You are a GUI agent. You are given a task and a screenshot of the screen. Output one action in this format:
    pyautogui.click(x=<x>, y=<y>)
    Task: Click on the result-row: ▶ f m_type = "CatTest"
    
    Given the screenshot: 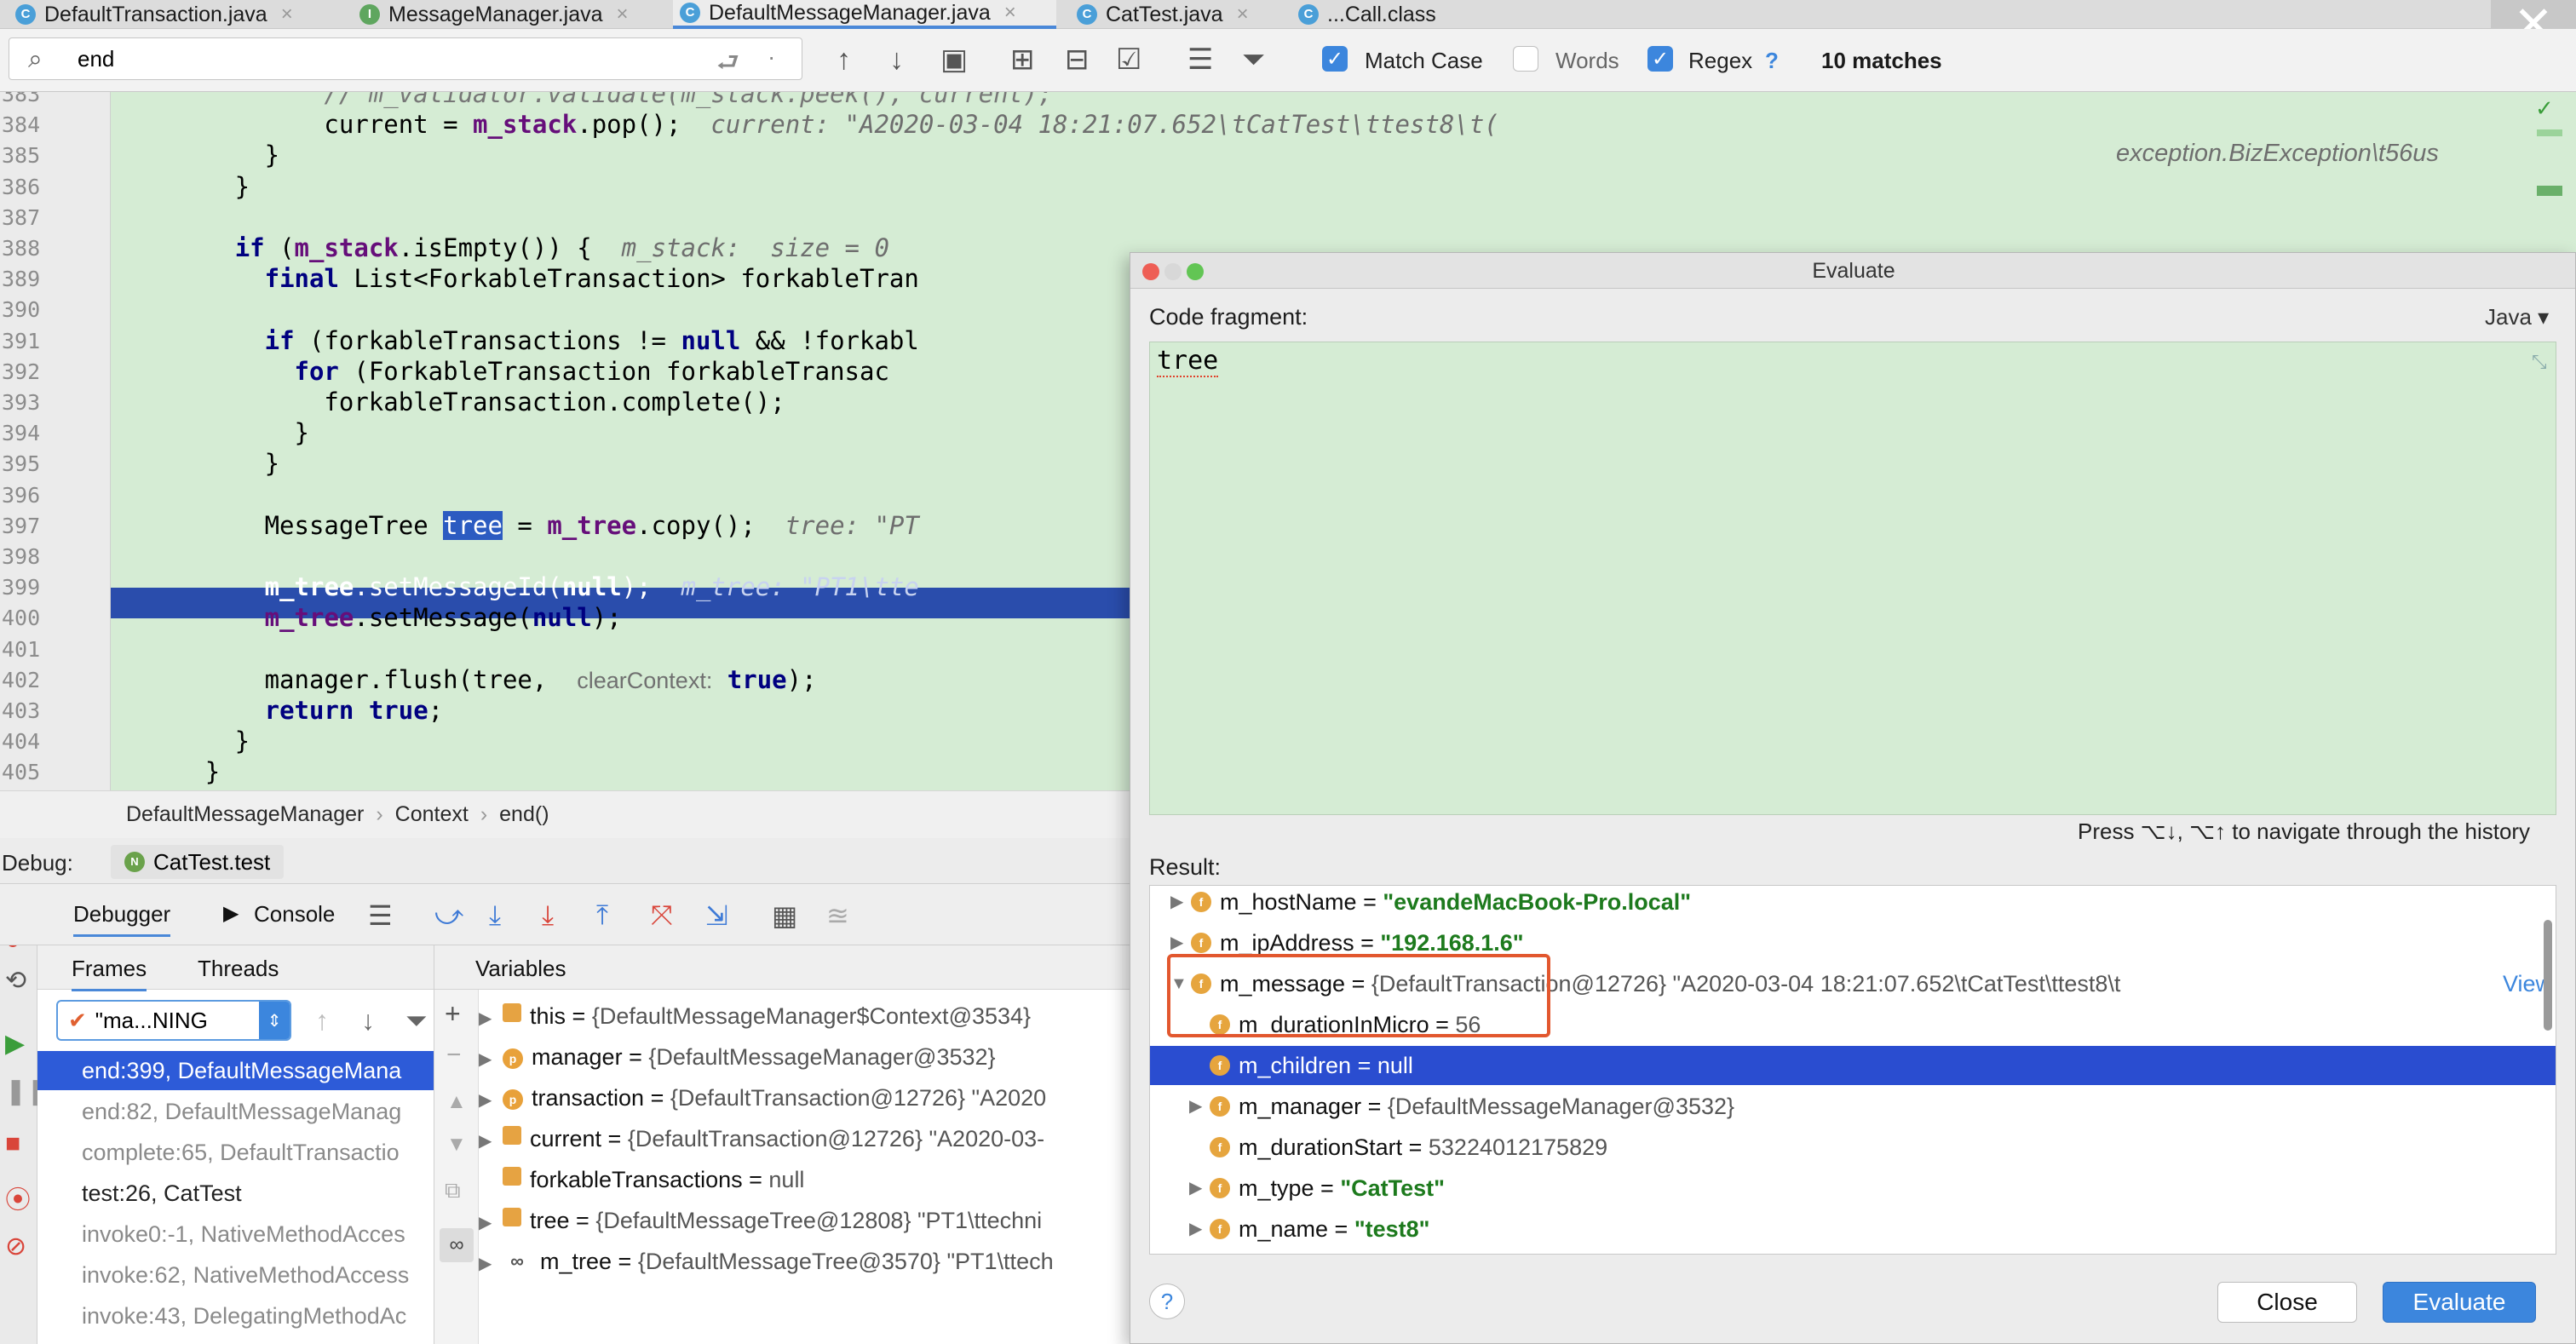 What is the action you would take?
    pyautogui.click(x=1853, y=1188)
    